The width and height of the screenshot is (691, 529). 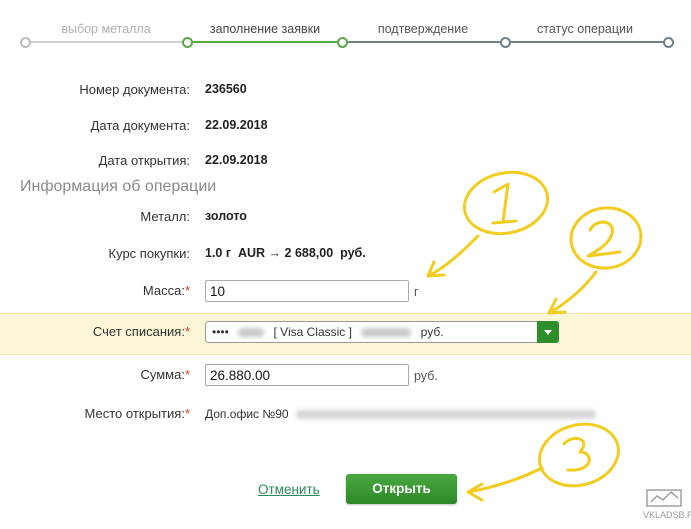 What do you see at coordinates (664, 498) in the screenshot?
I see `watermark-logo-icon` at bounding box center [664, 498].